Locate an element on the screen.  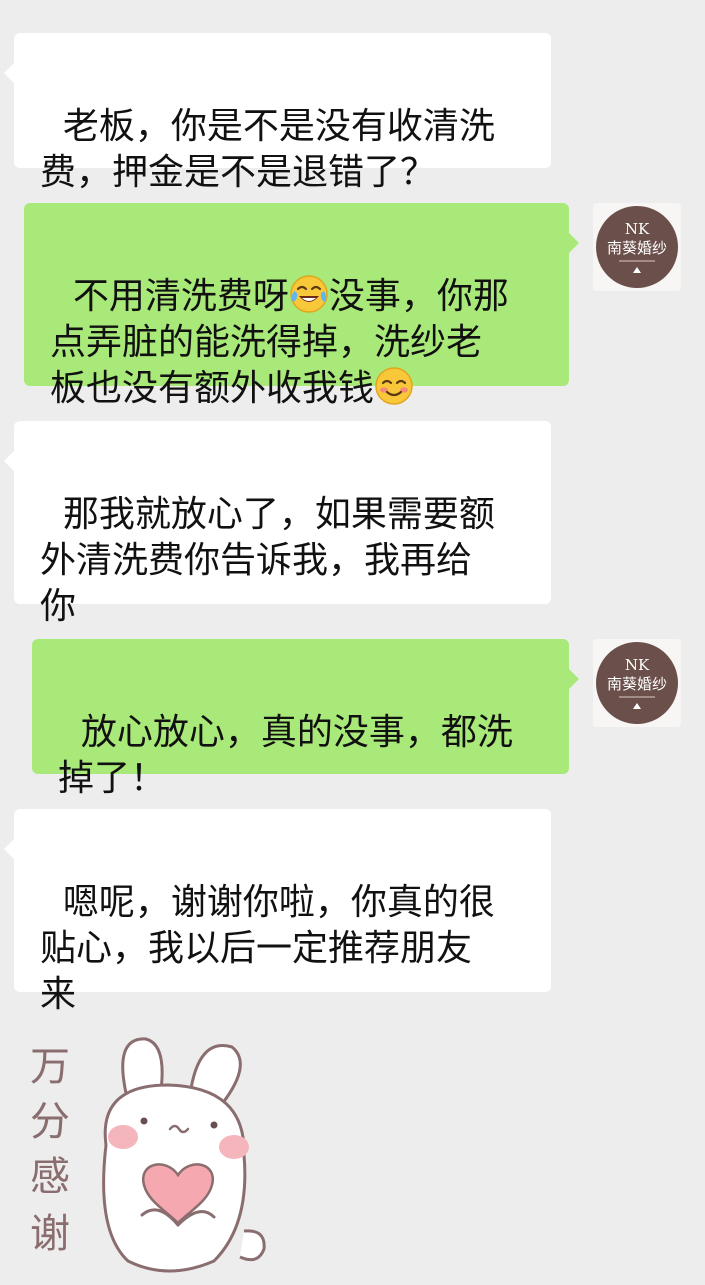
message-text: 那我就放心了，如果需要额 外清洗费你告诉我，我再给 你 is located at coordinates (267, 560).